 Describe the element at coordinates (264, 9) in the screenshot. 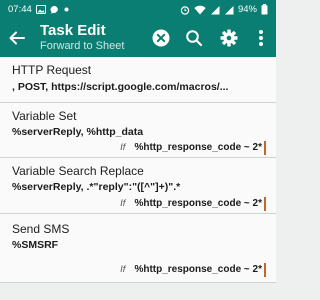

I see `battery-icon` at that location.